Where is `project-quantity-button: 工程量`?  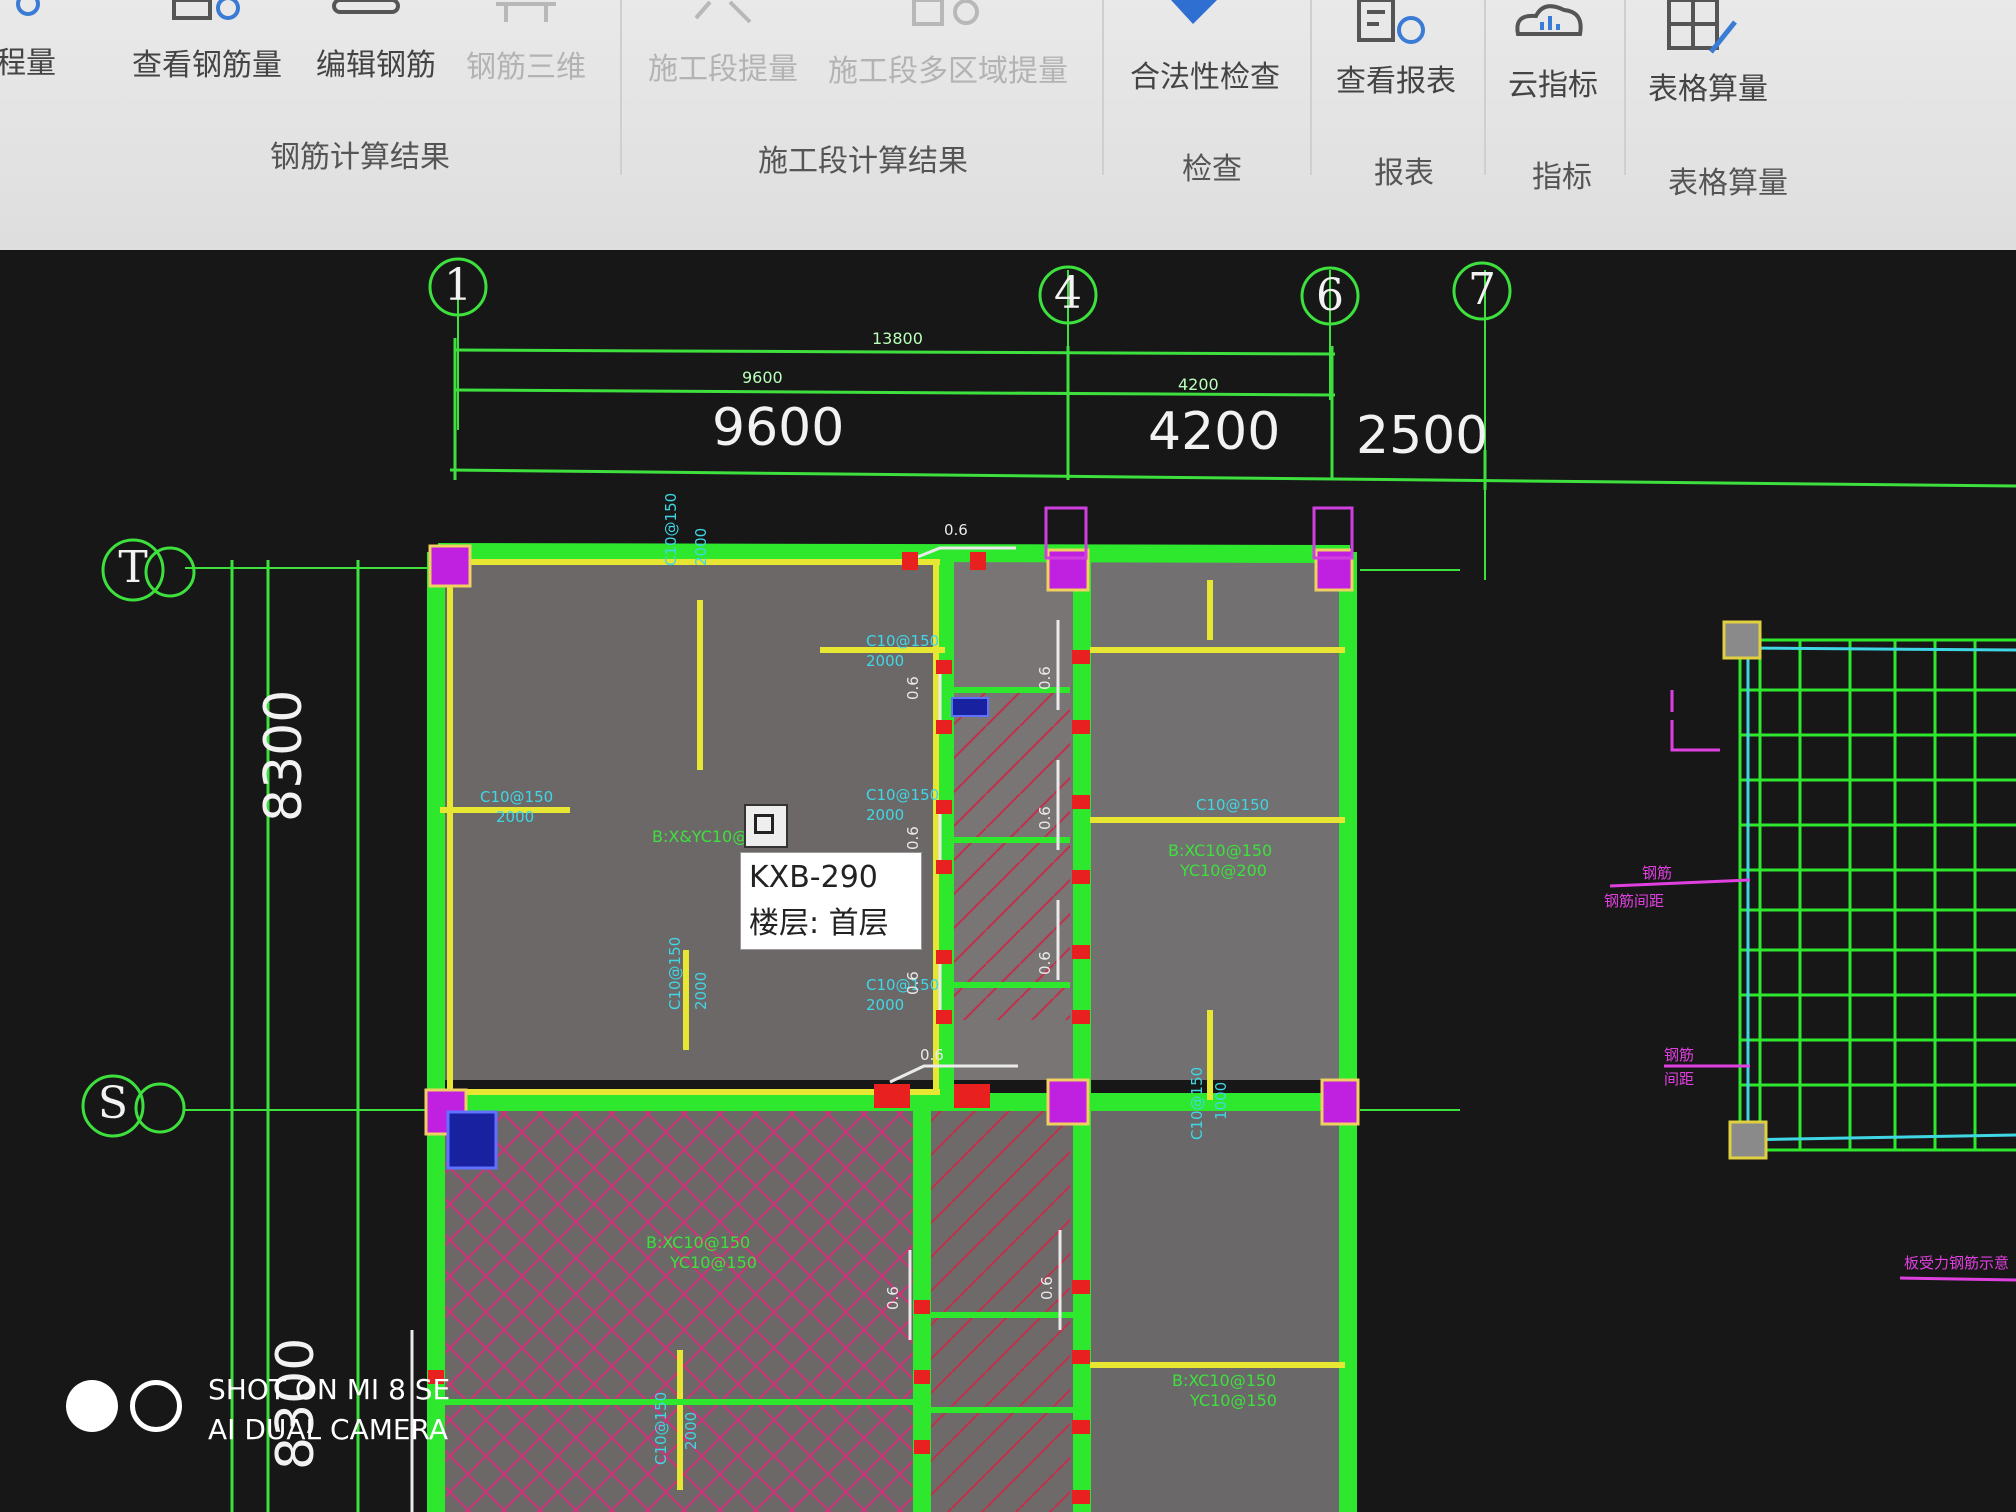 project-quantity-button: 工程量 is located at coordinates (28, 60).